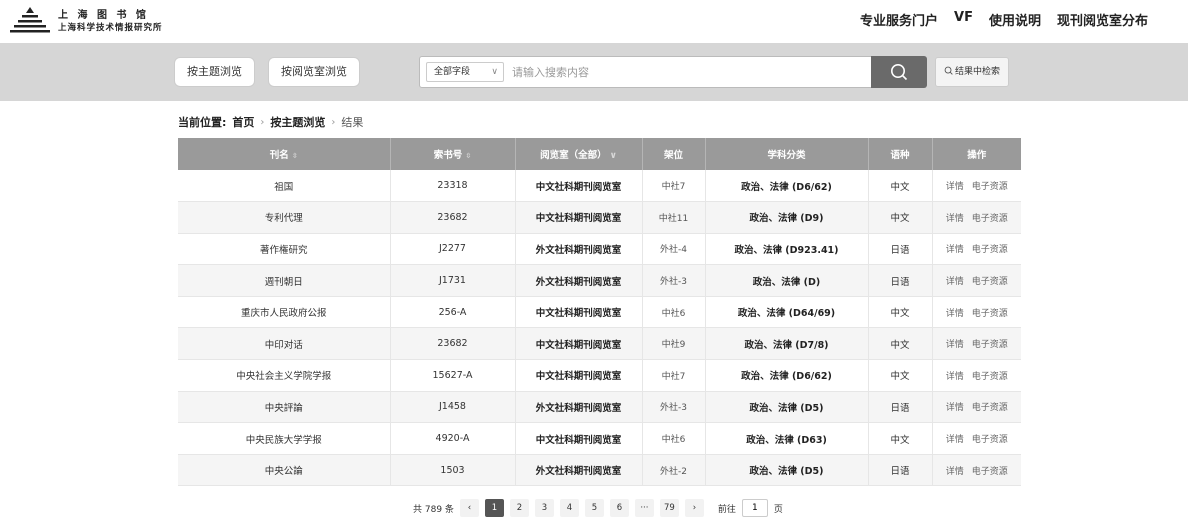 The height and width of the screenshot is (522, 1188). I want to click on column-header-title: 刊名 ⇳, so click(284, 154).